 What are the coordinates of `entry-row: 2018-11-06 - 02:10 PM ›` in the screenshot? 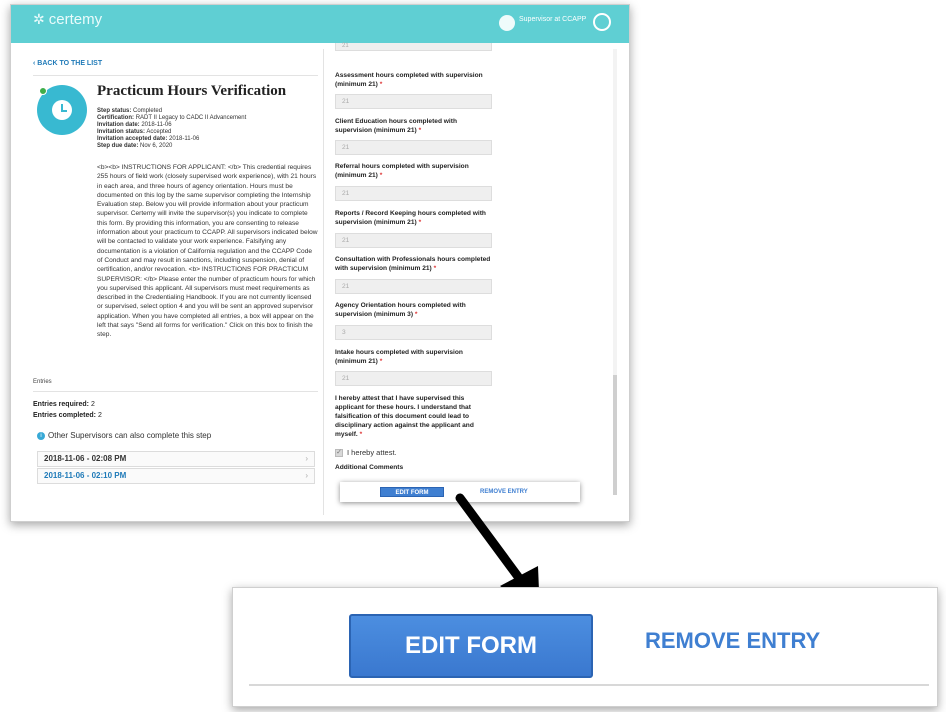 It's located at (176, 476).